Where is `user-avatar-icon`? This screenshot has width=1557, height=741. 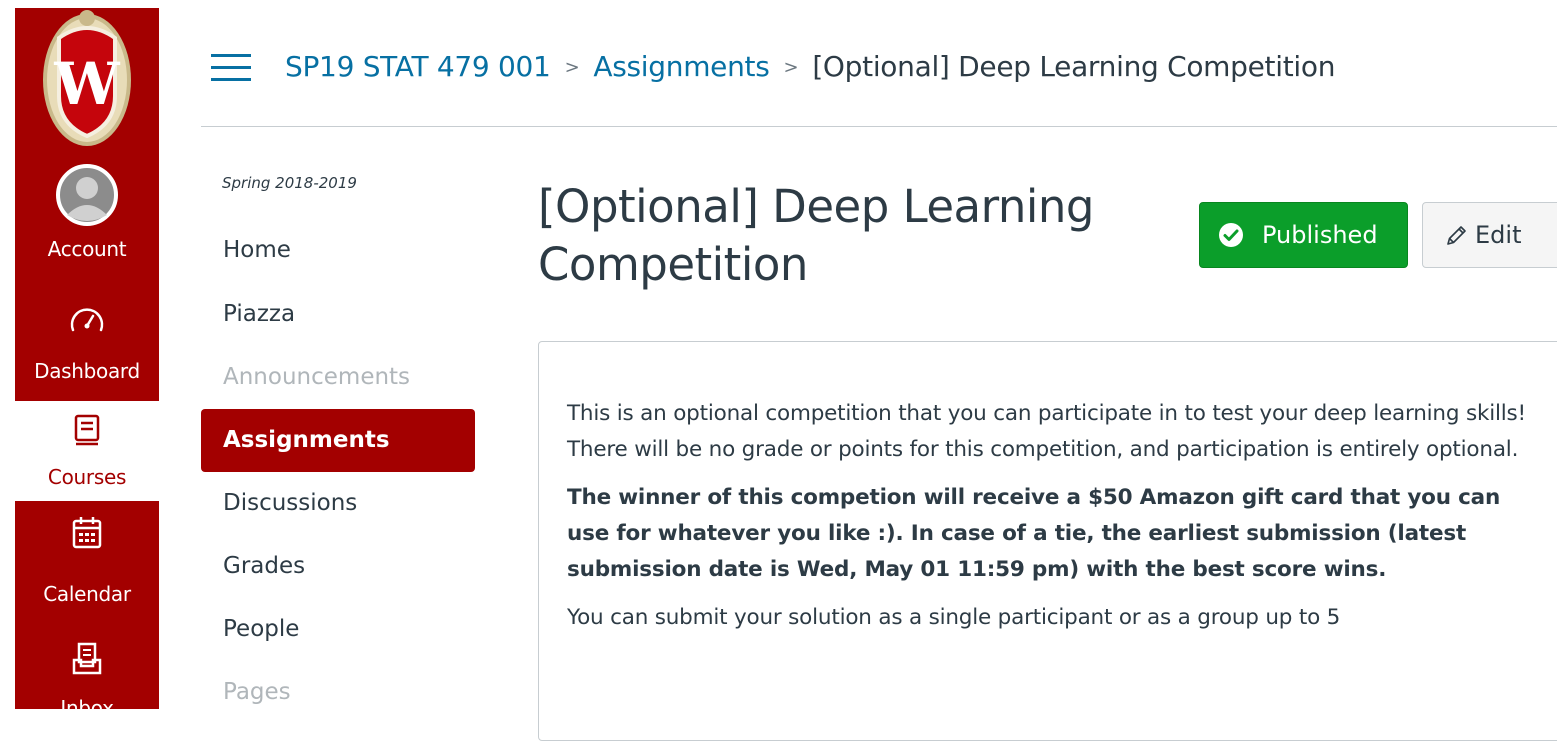 user-avatar-icon is located at coordinates (87, 195).